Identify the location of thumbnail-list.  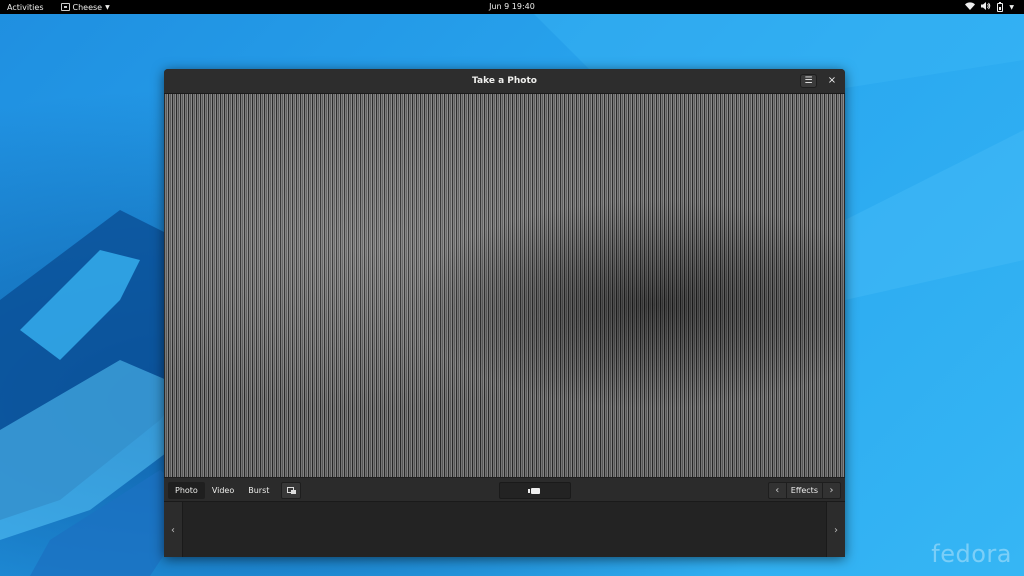
(504, 529).